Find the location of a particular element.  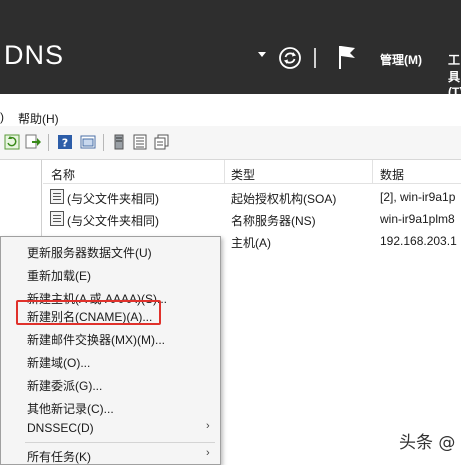

flag-icon is located at coordinates (347, 57).